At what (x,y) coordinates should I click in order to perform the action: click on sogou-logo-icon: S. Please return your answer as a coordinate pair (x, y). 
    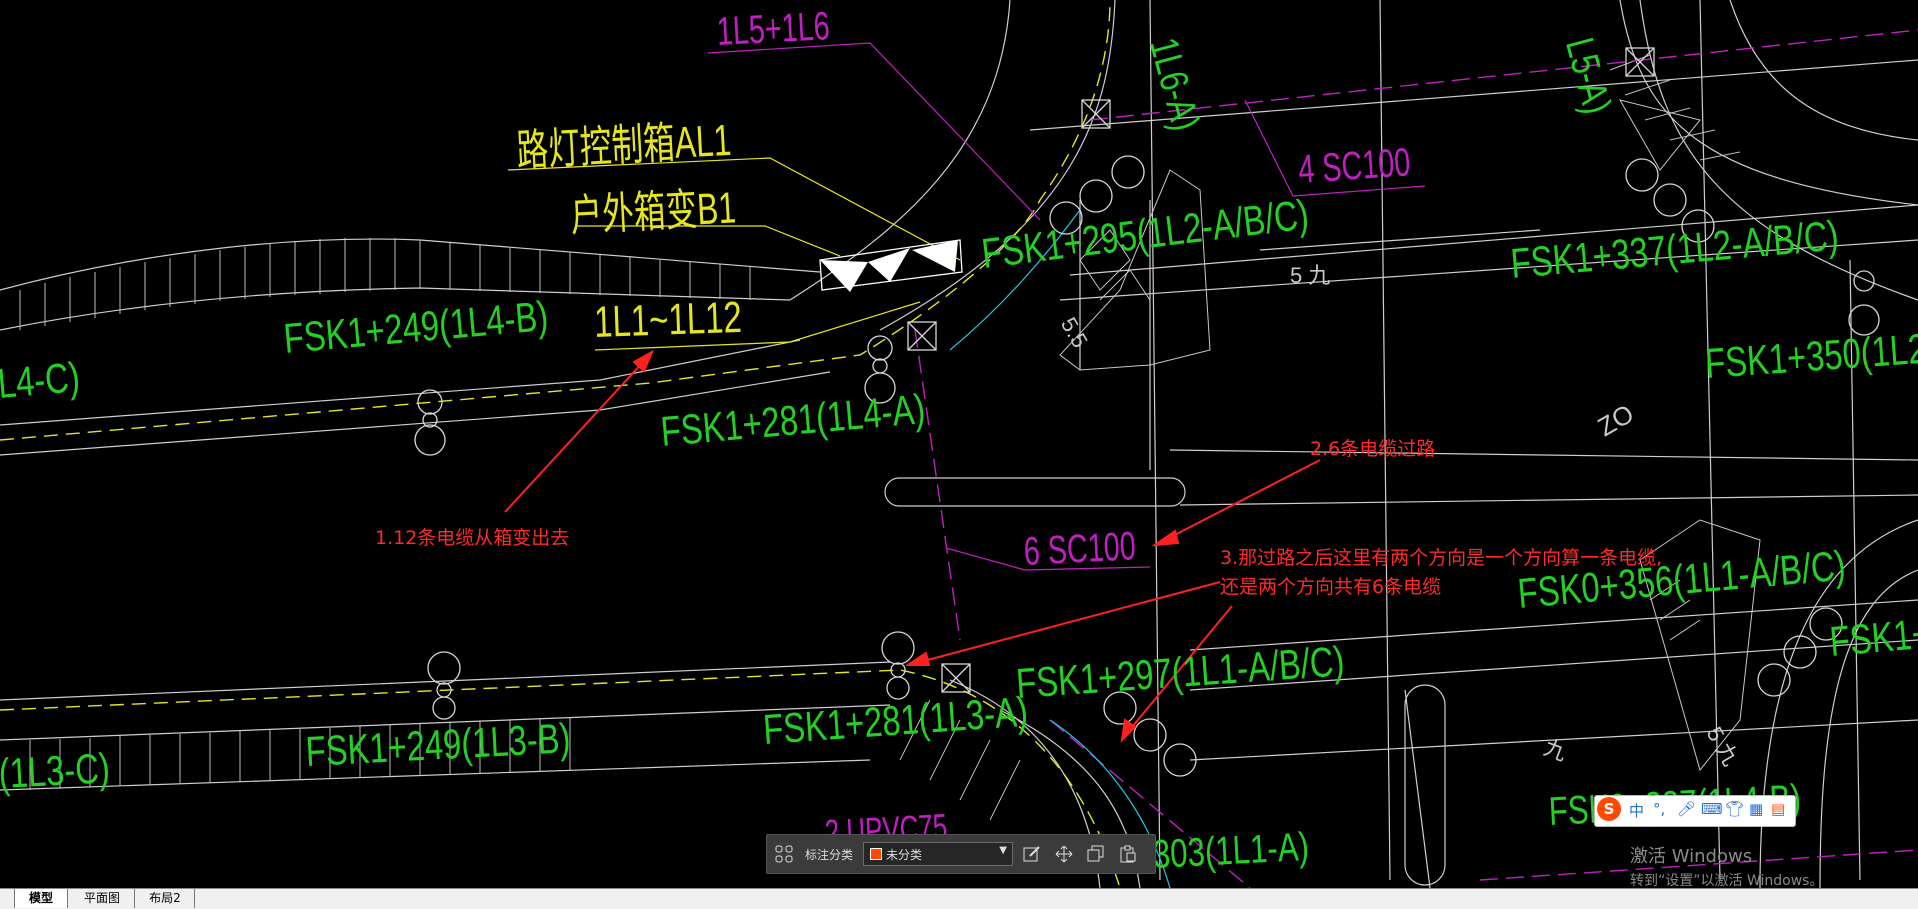
    Looking at the image, I should click on (1609, 809).